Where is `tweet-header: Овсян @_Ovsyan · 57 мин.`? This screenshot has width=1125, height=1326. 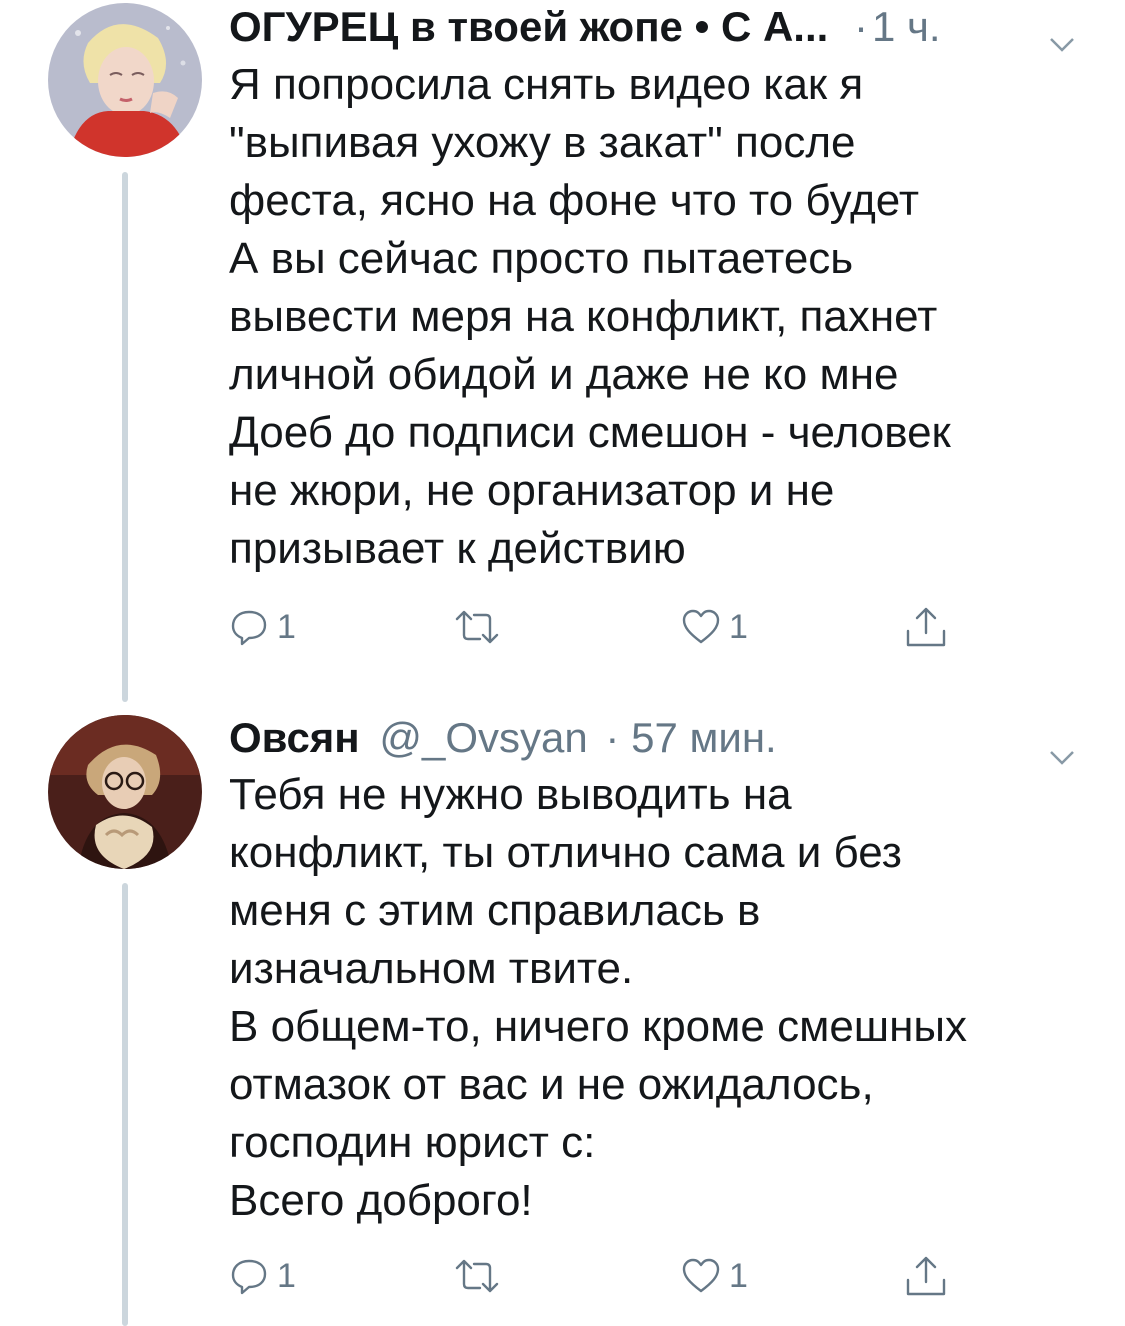
tweet-header: Овсян @_Ovsyan · 57 мин. is located at coordinates (652, 738).